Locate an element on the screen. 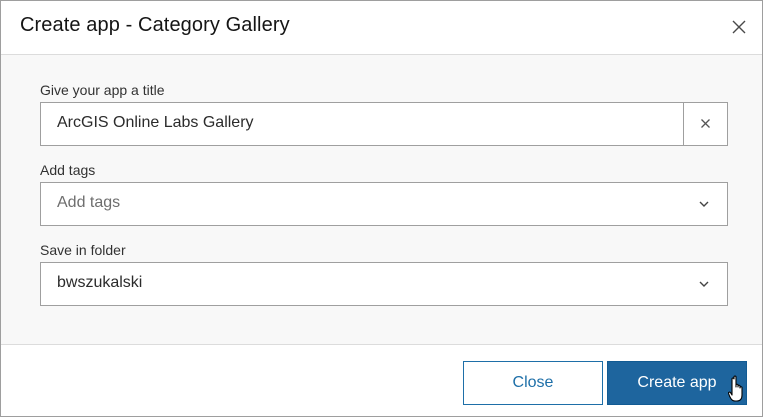  hand-pointer-icon is located at coordinates (735, 388).